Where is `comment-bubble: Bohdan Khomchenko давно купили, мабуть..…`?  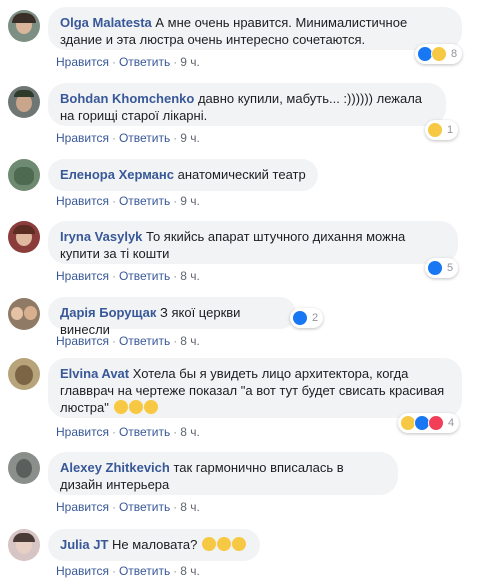
comment-bubble: Bohdan Khomchenko давно купили, мабуть..… is located at coordinates (247, 104).